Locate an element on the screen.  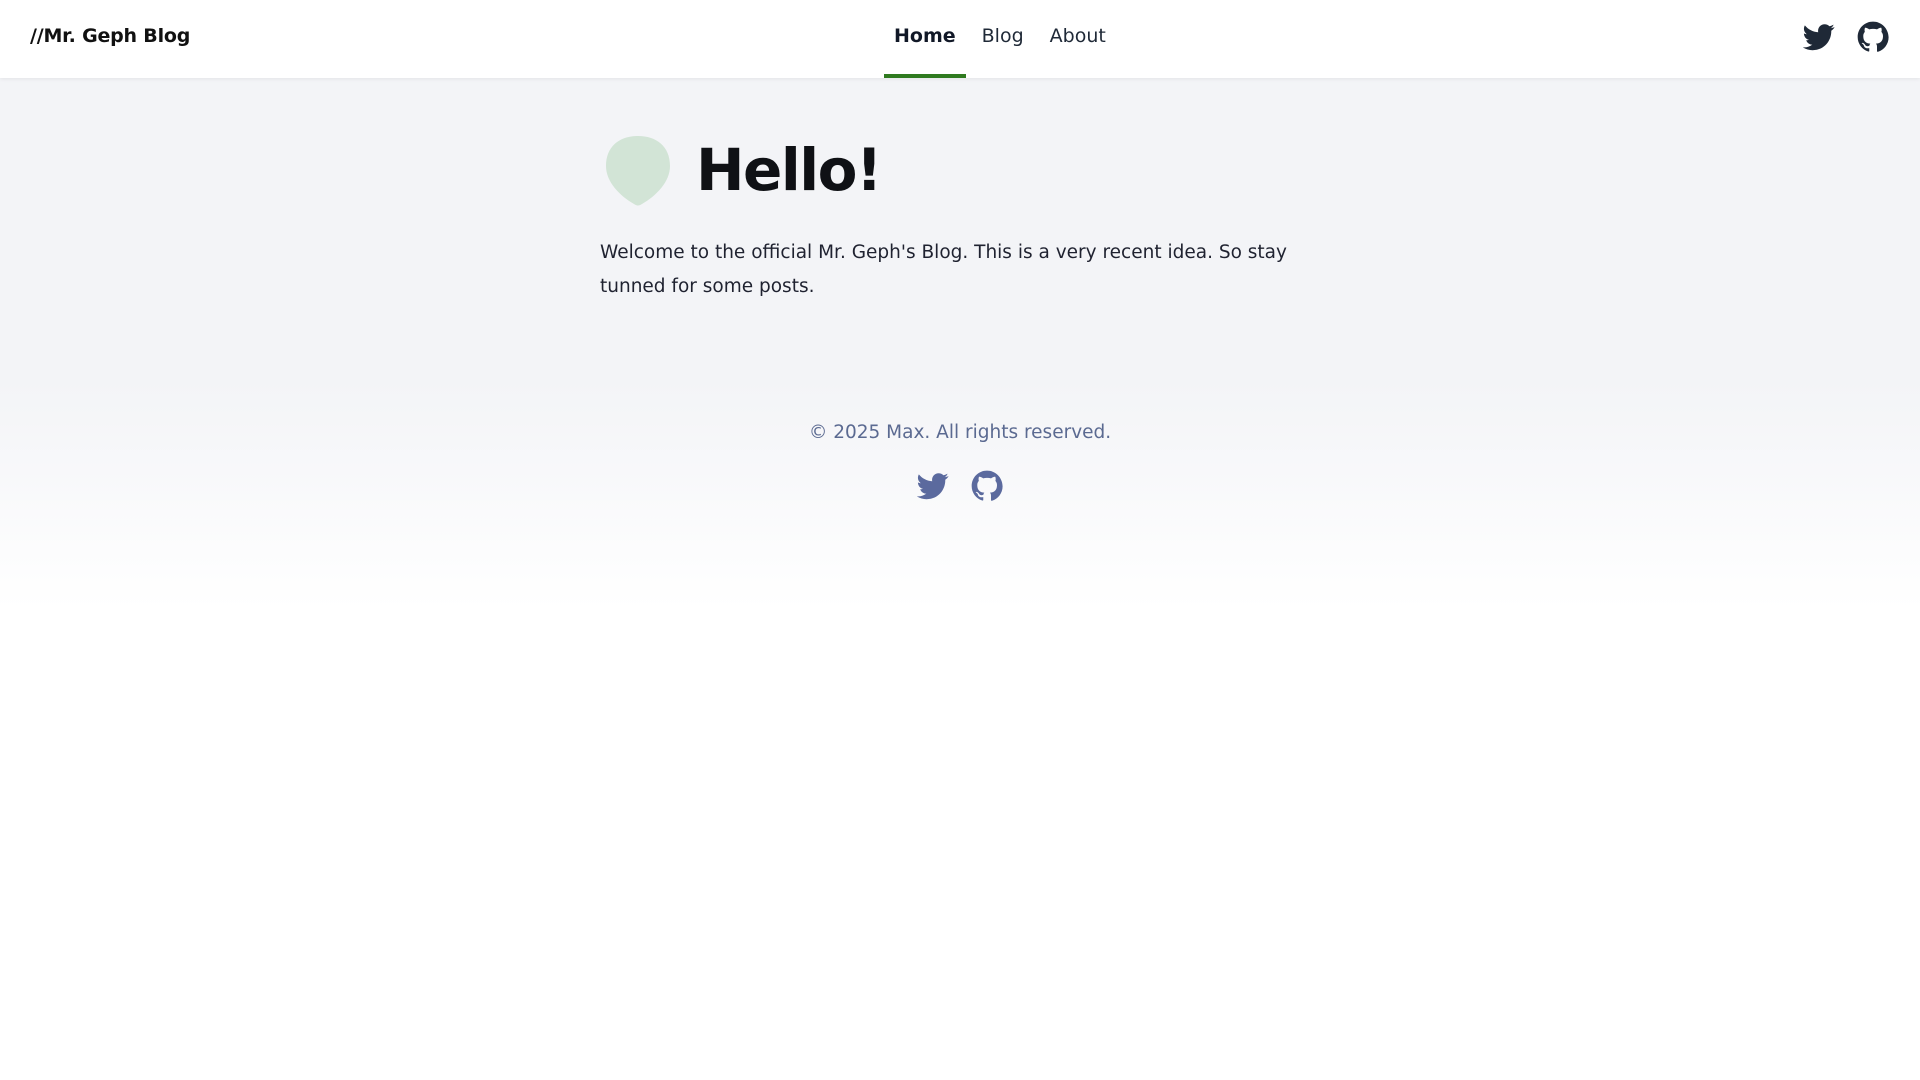
nav-item-home: Home is located at coordinates (925, 39).